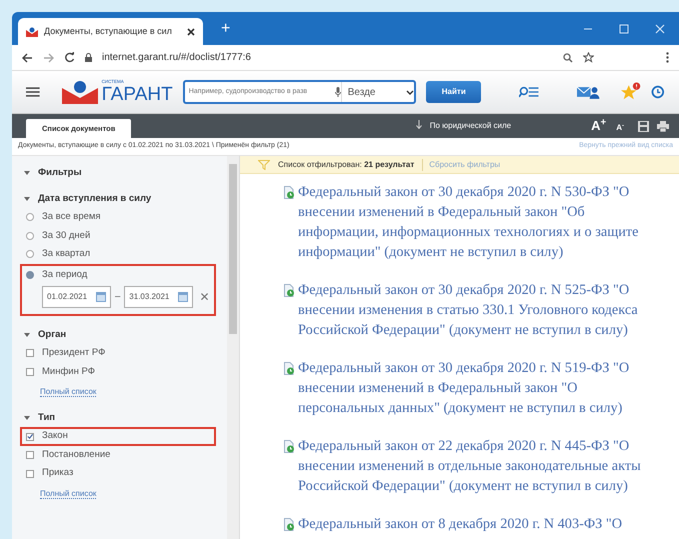 The height and width of the screenshot is (539, 679). Describe the element at coordinates (123, 217) in the screenshot. I see `filter-option: За все время` at that location.